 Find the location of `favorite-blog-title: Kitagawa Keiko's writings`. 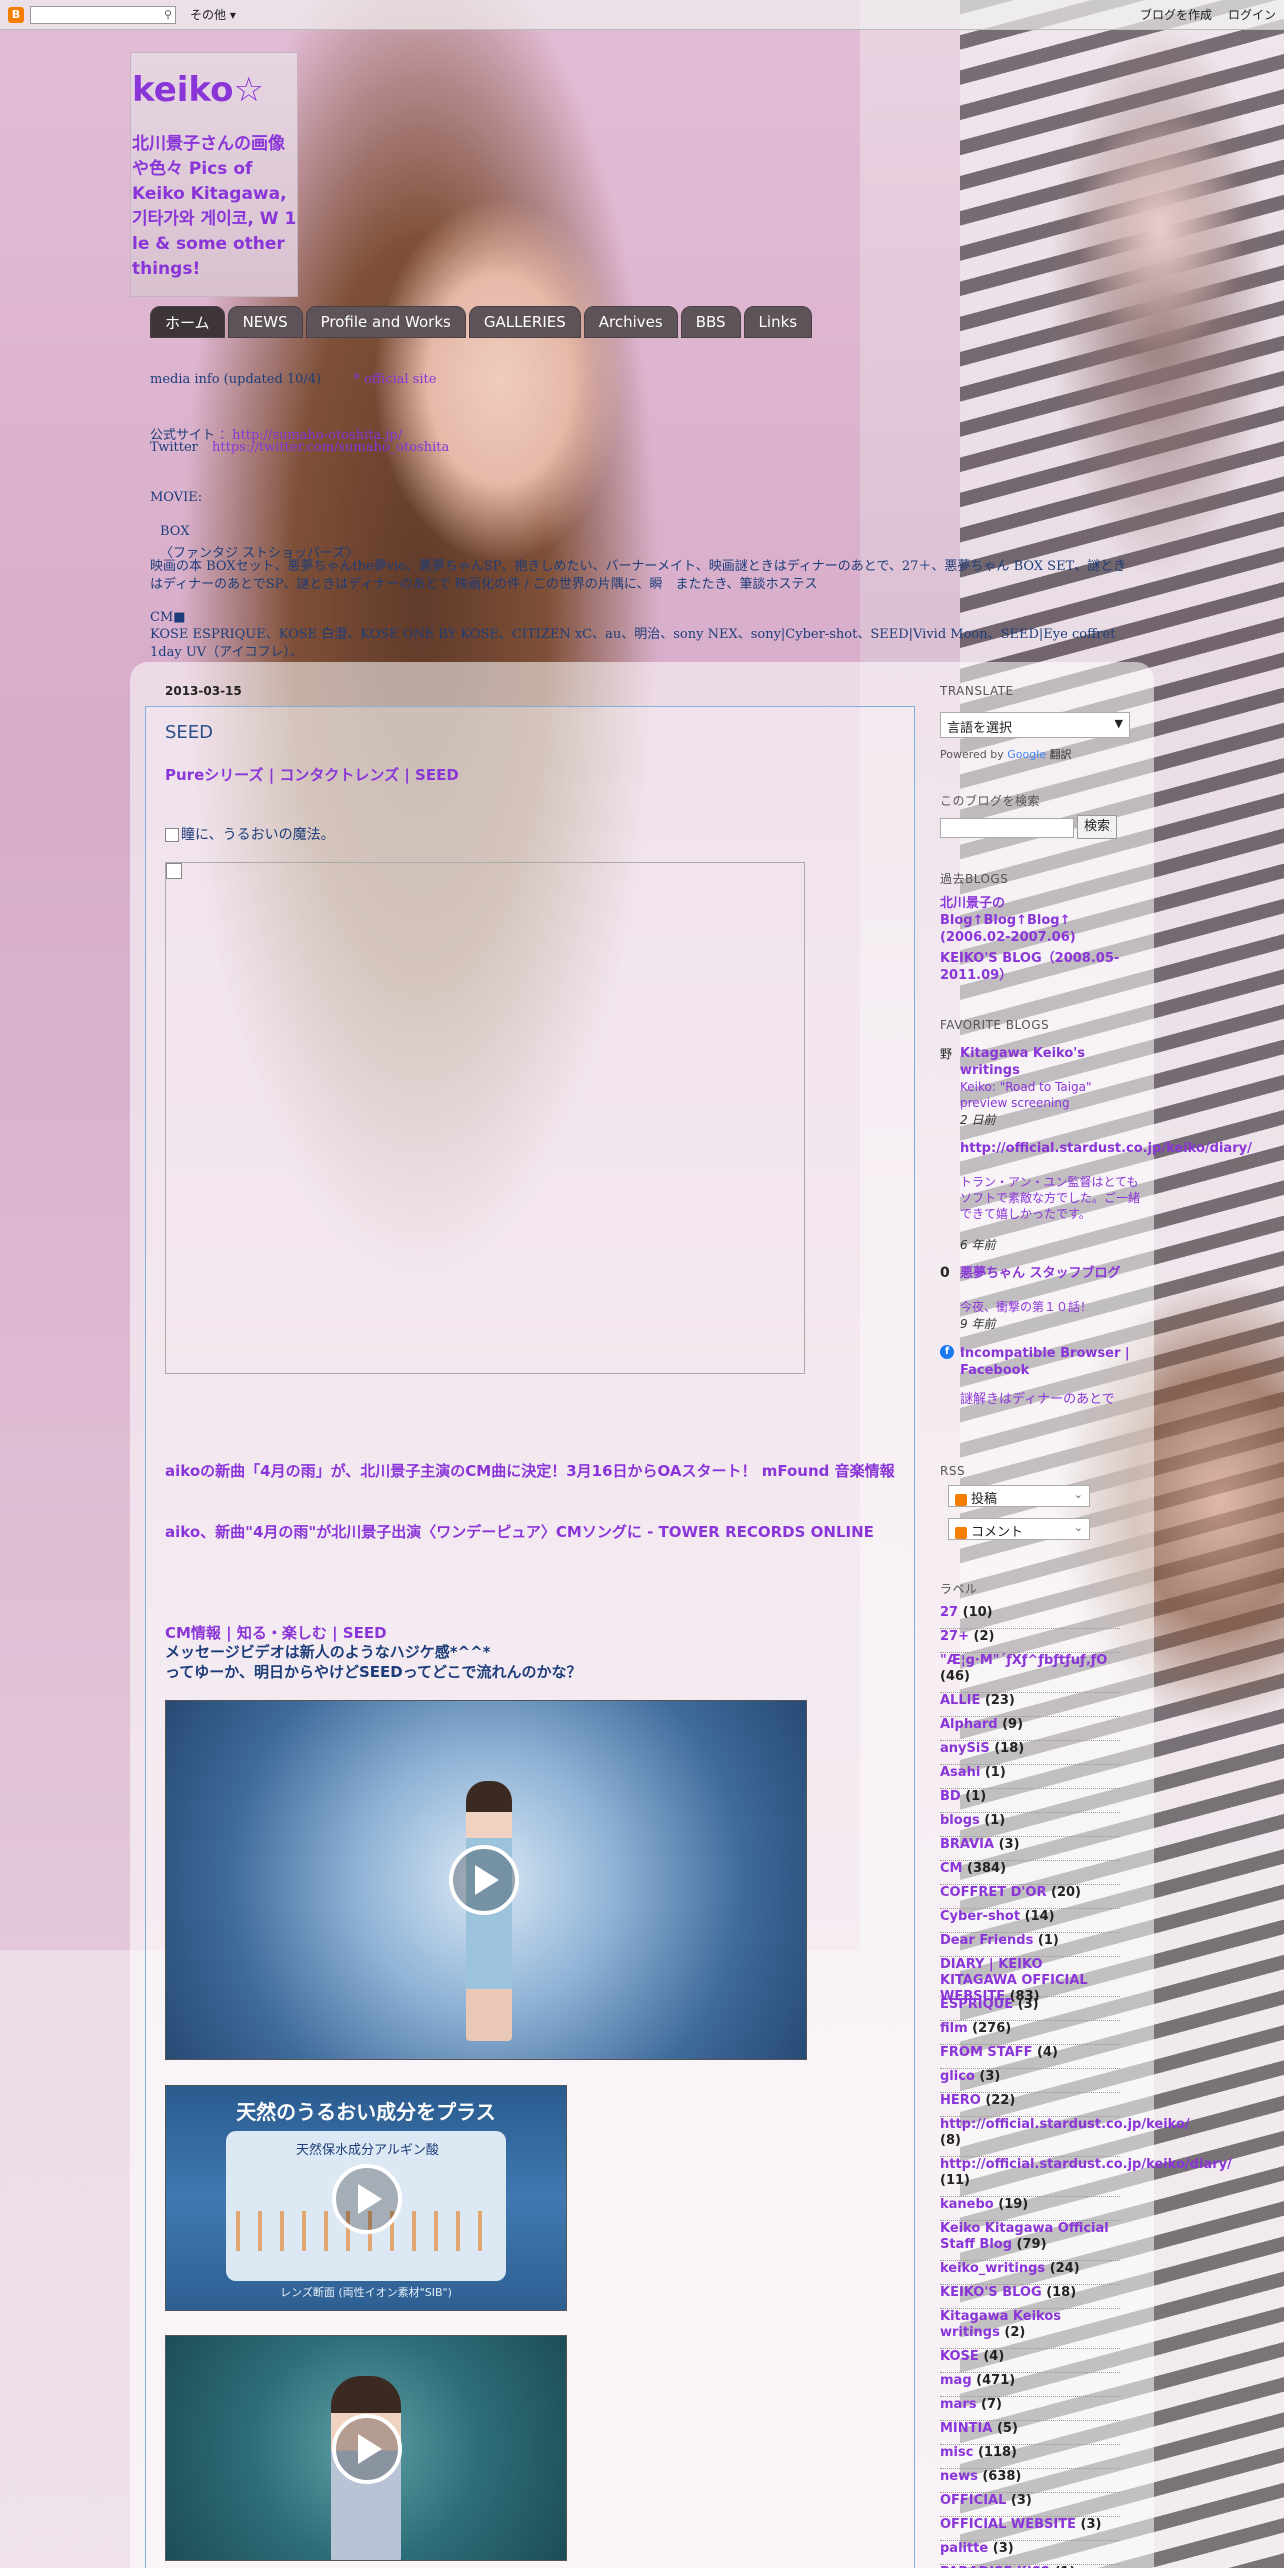

favorite-blog-title: Kitagawa Keiko's writings is located at coordinates (1050, 1062).